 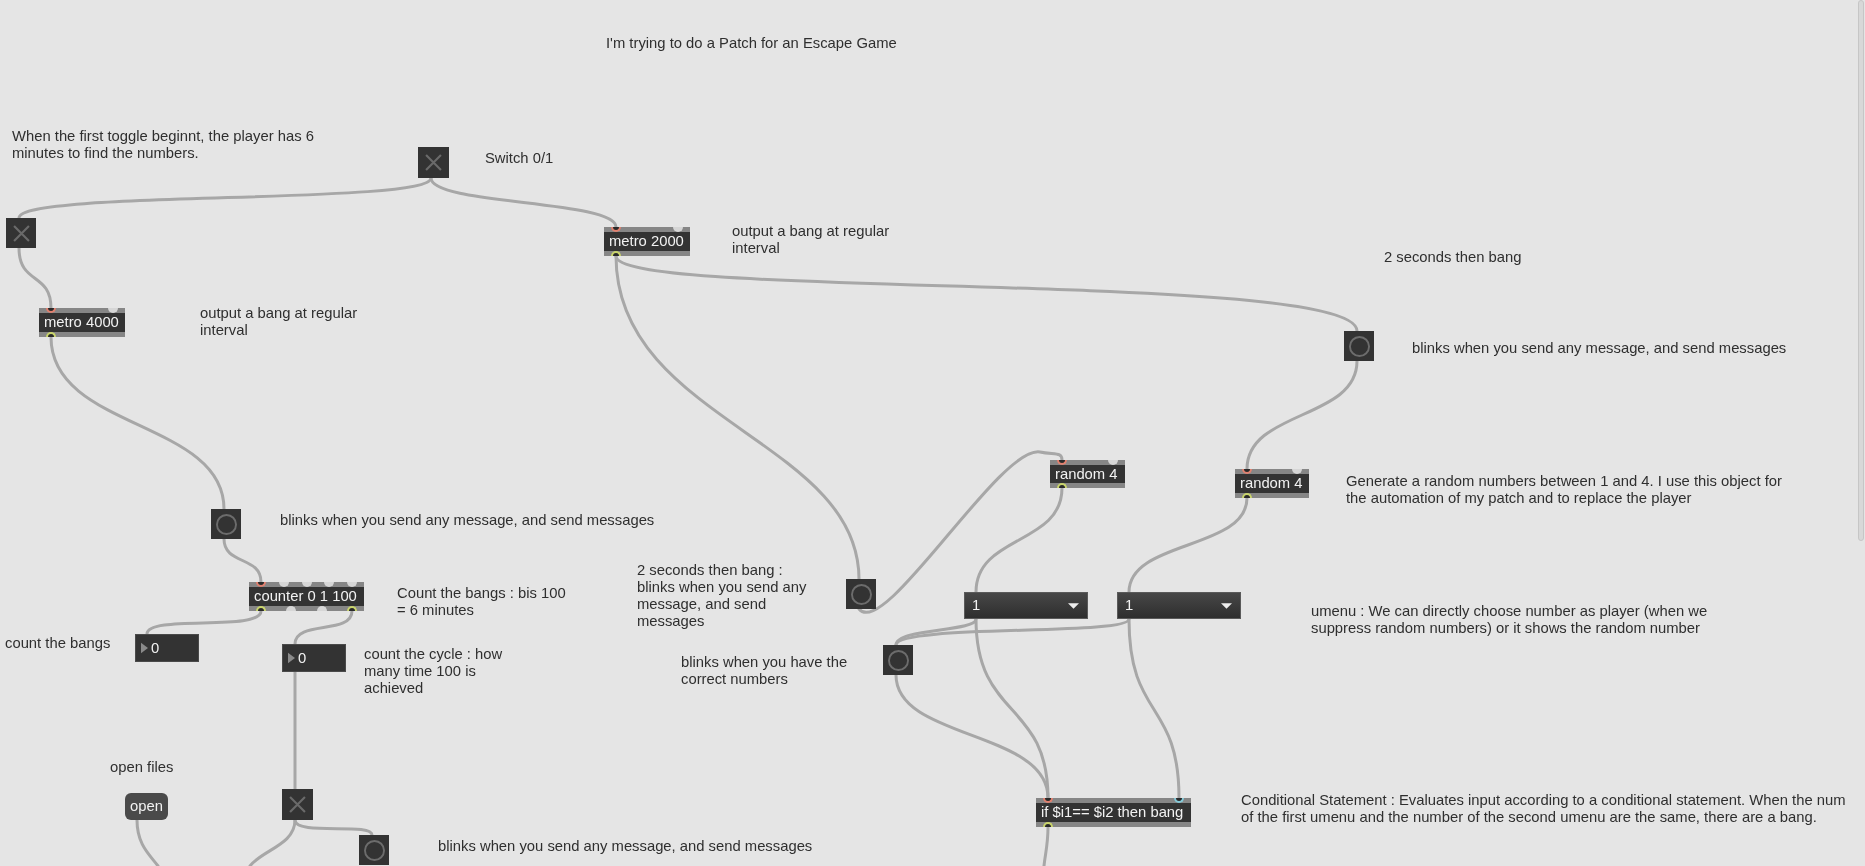 What do you see at coordinates (146, 806) in the screenshot?
I see `message-button: open` at bounding box center [146, 806].